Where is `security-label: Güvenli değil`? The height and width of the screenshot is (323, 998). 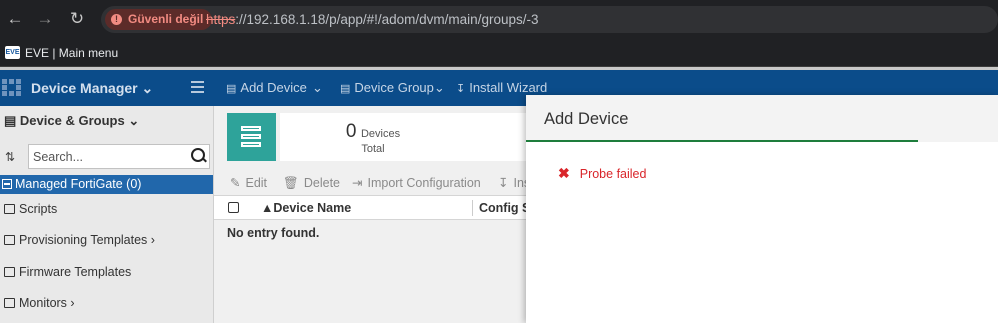 security-label: Güvenli değil is located at coordinates (166, 19).